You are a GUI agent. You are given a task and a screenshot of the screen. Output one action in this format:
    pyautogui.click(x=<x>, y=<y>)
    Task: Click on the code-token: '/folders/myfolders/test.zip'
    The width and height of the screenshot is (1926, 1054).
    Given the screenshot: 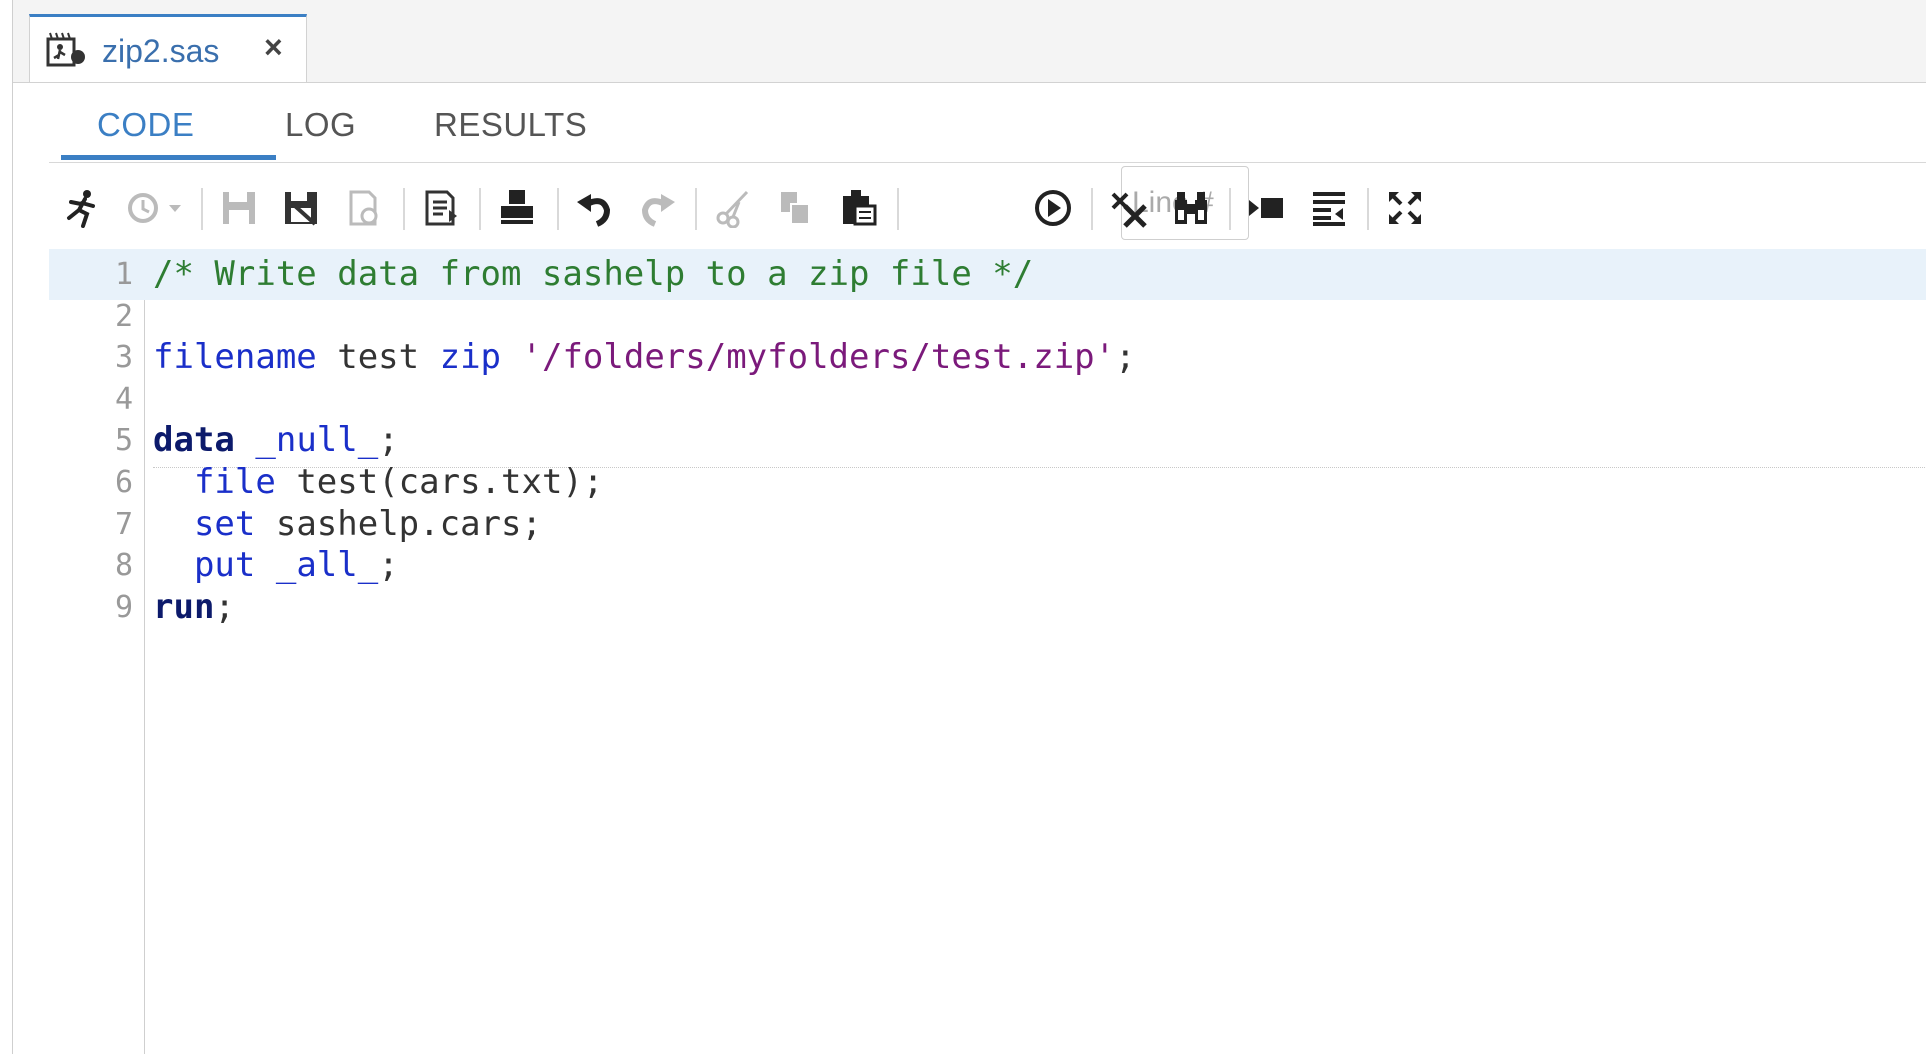 What is the action you would take?
    pyautogui.click(x=818, y=357)
    